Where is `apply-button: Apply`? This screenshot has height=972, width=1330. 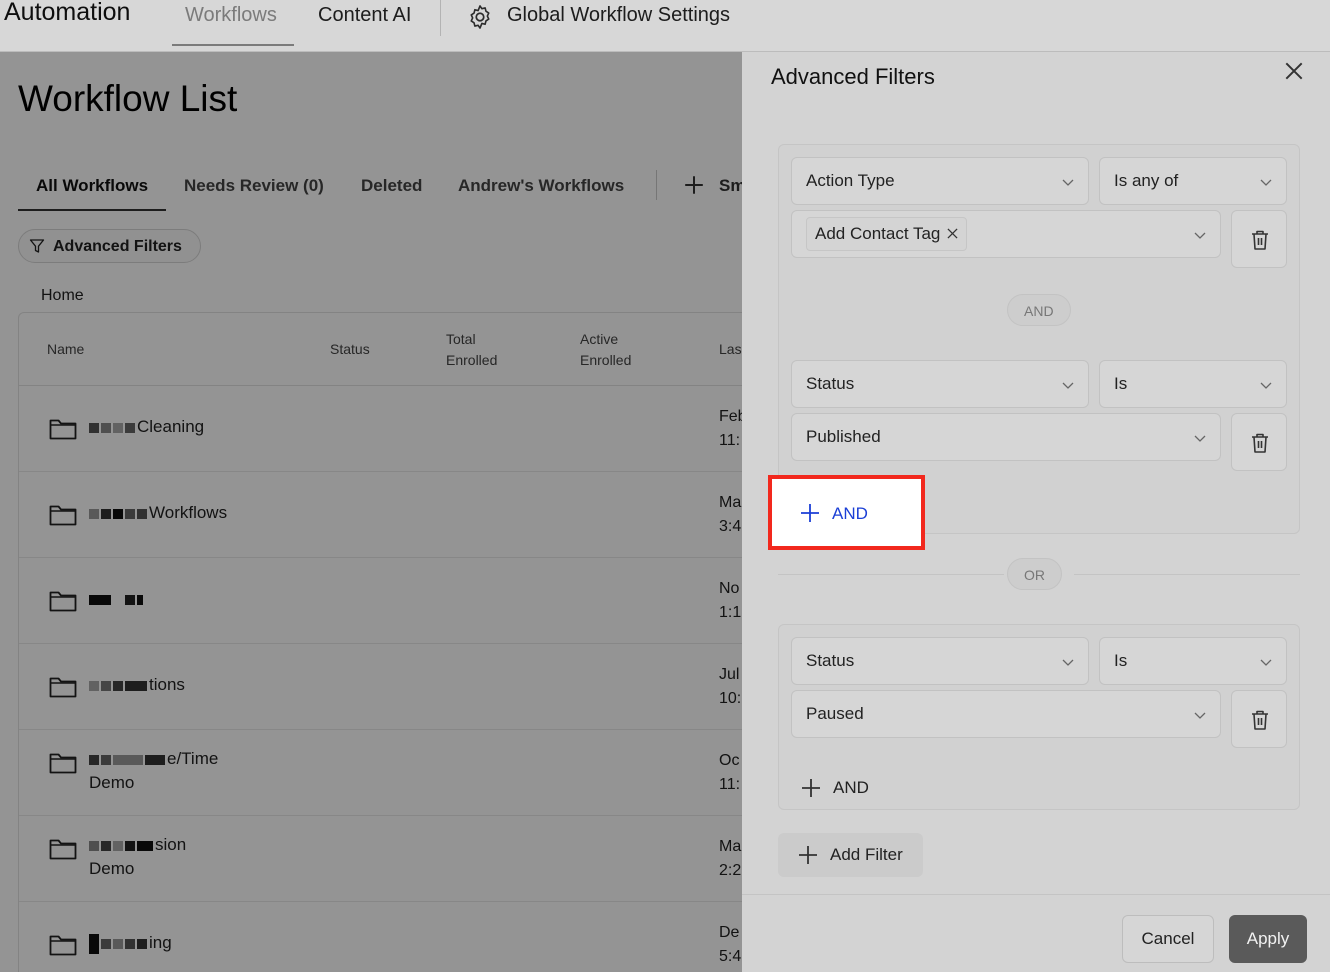 apply-button: Apply is located at coordinates (1268, 939).